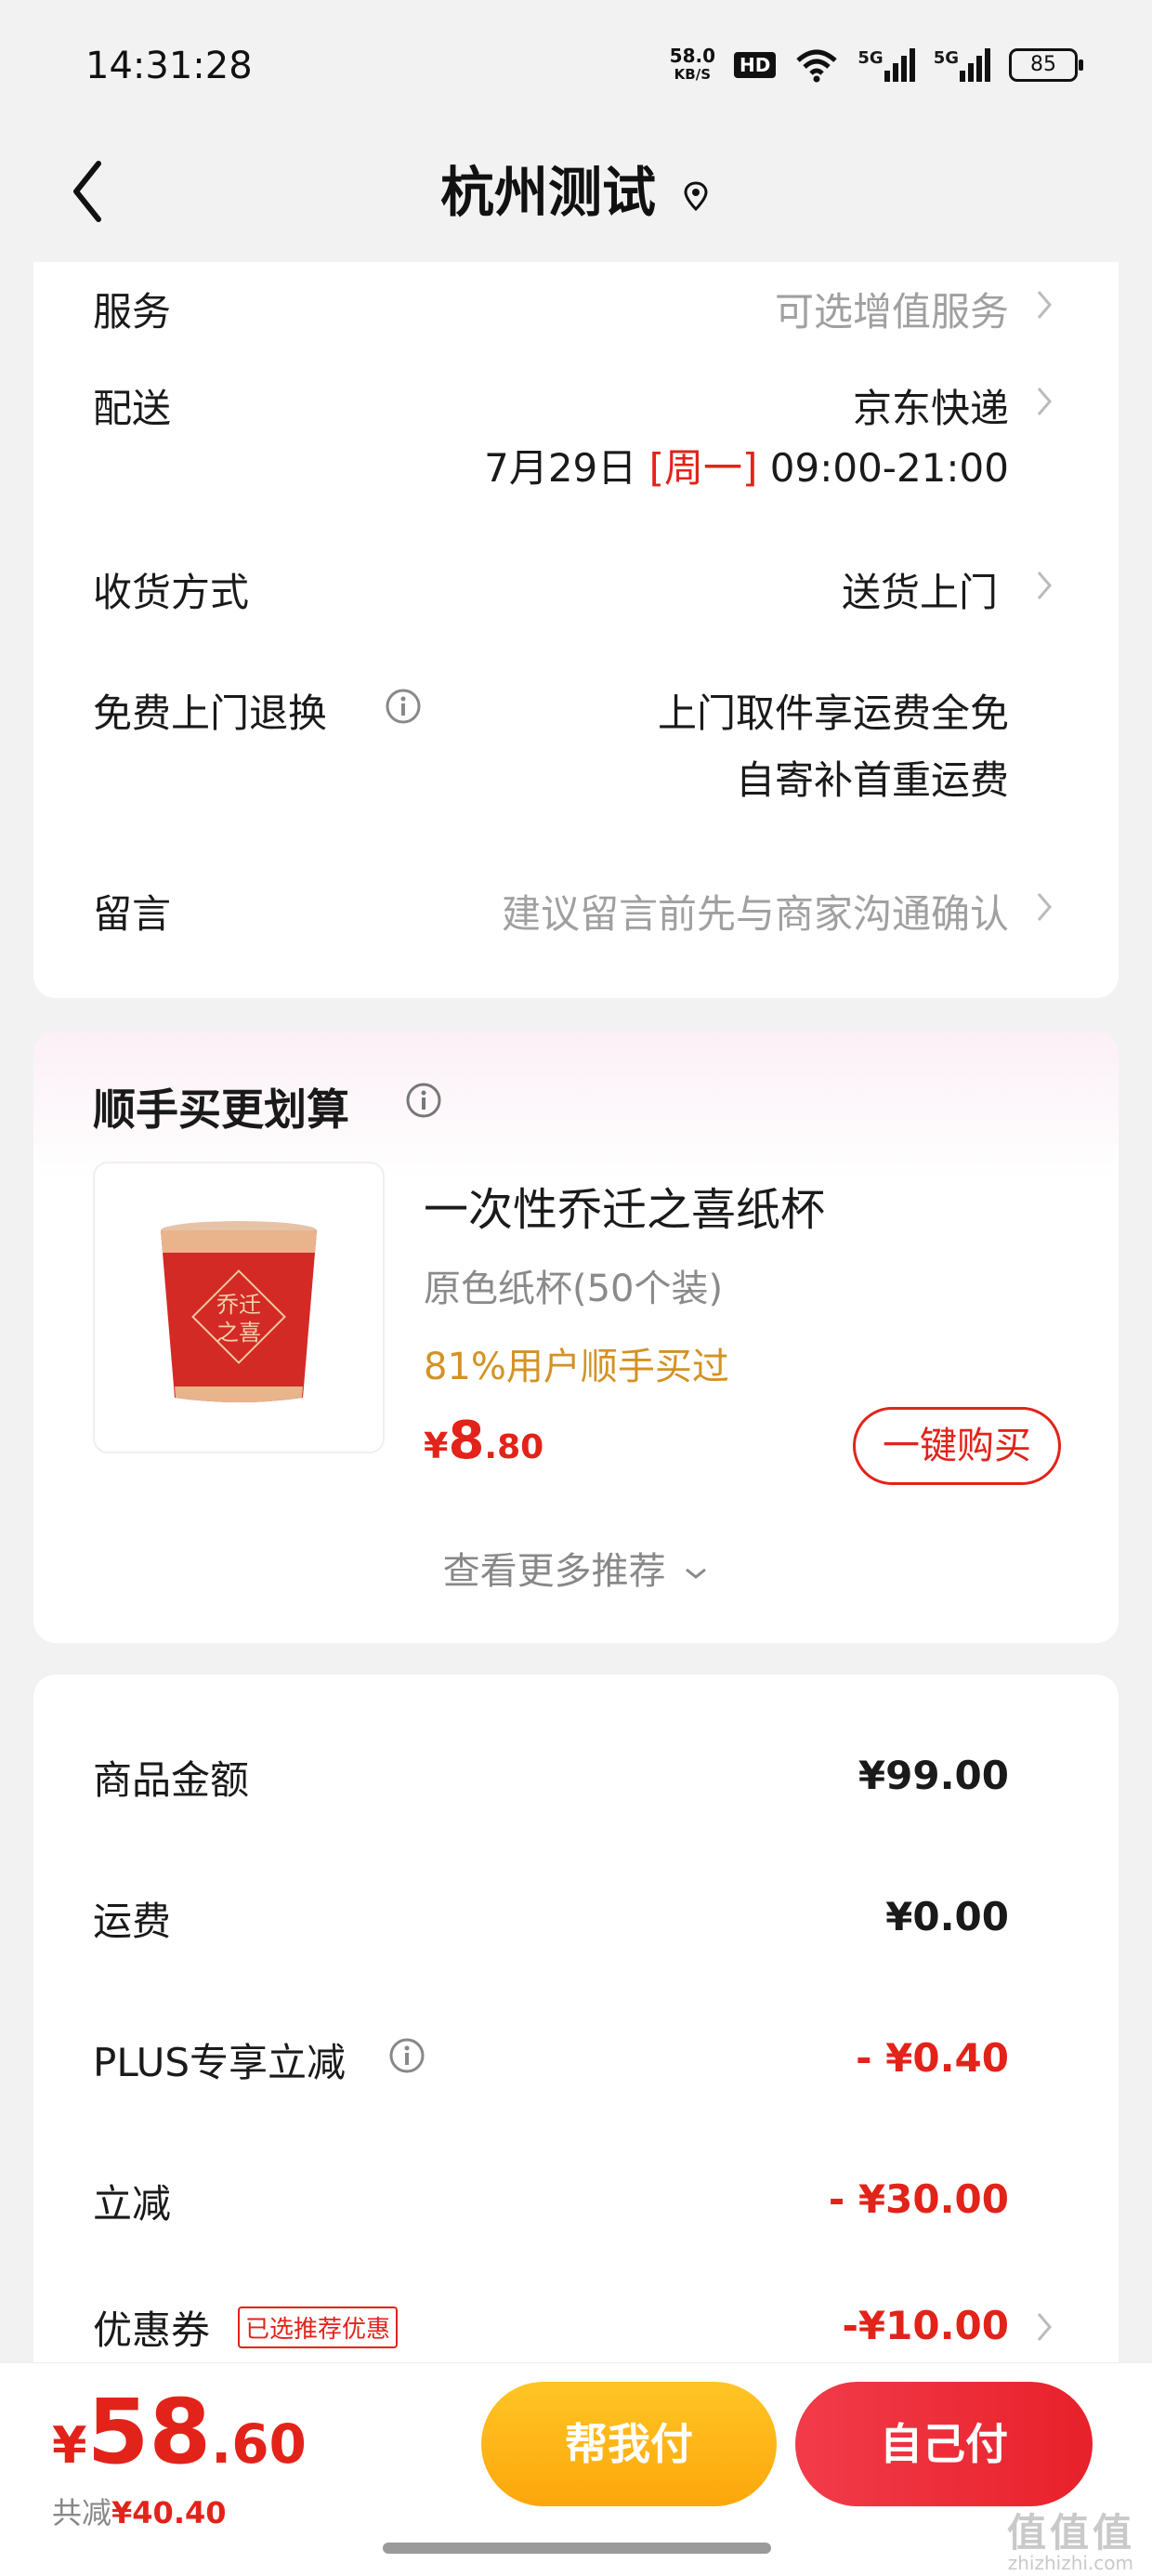  I want to click on delivery-weekday: [周一], so click(703, 468).